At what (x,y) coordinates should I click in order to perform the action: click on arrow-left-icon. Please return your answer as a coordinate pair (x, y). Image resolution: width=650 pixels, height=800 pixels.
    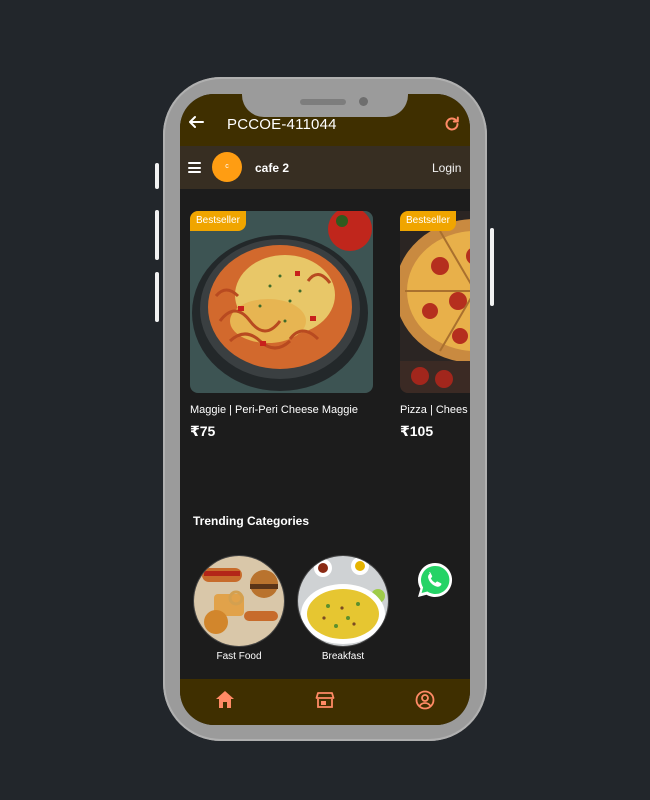
    Looking at the image, I should click on (196, 124).